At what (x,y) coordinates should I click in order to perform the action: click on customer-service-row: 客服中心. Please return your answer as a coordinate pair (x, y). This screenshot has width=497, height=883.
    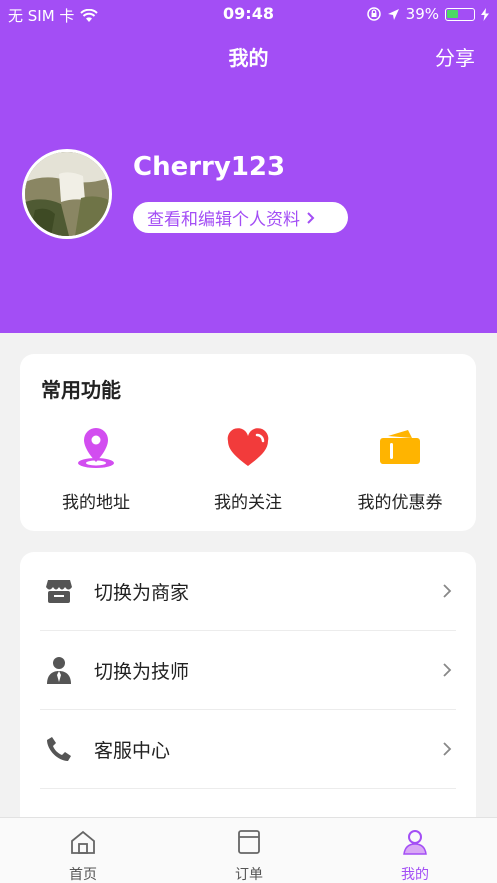
    Looking at the image, I should click on (248, 749).